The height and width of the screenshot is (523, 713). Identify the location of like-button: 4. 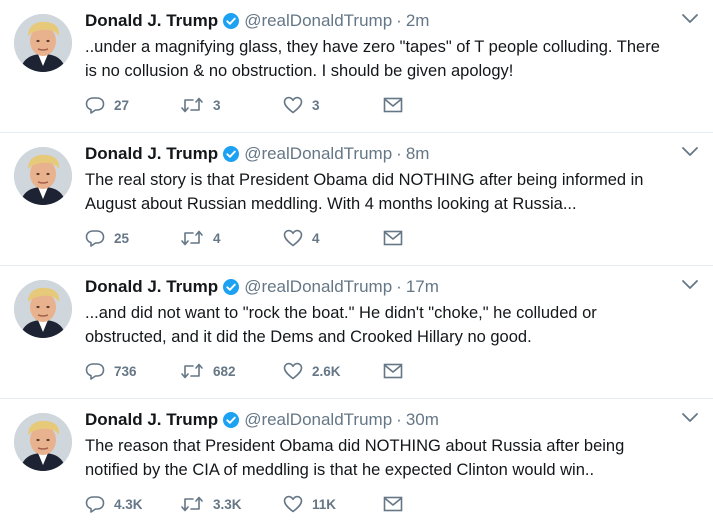
(301, 238).